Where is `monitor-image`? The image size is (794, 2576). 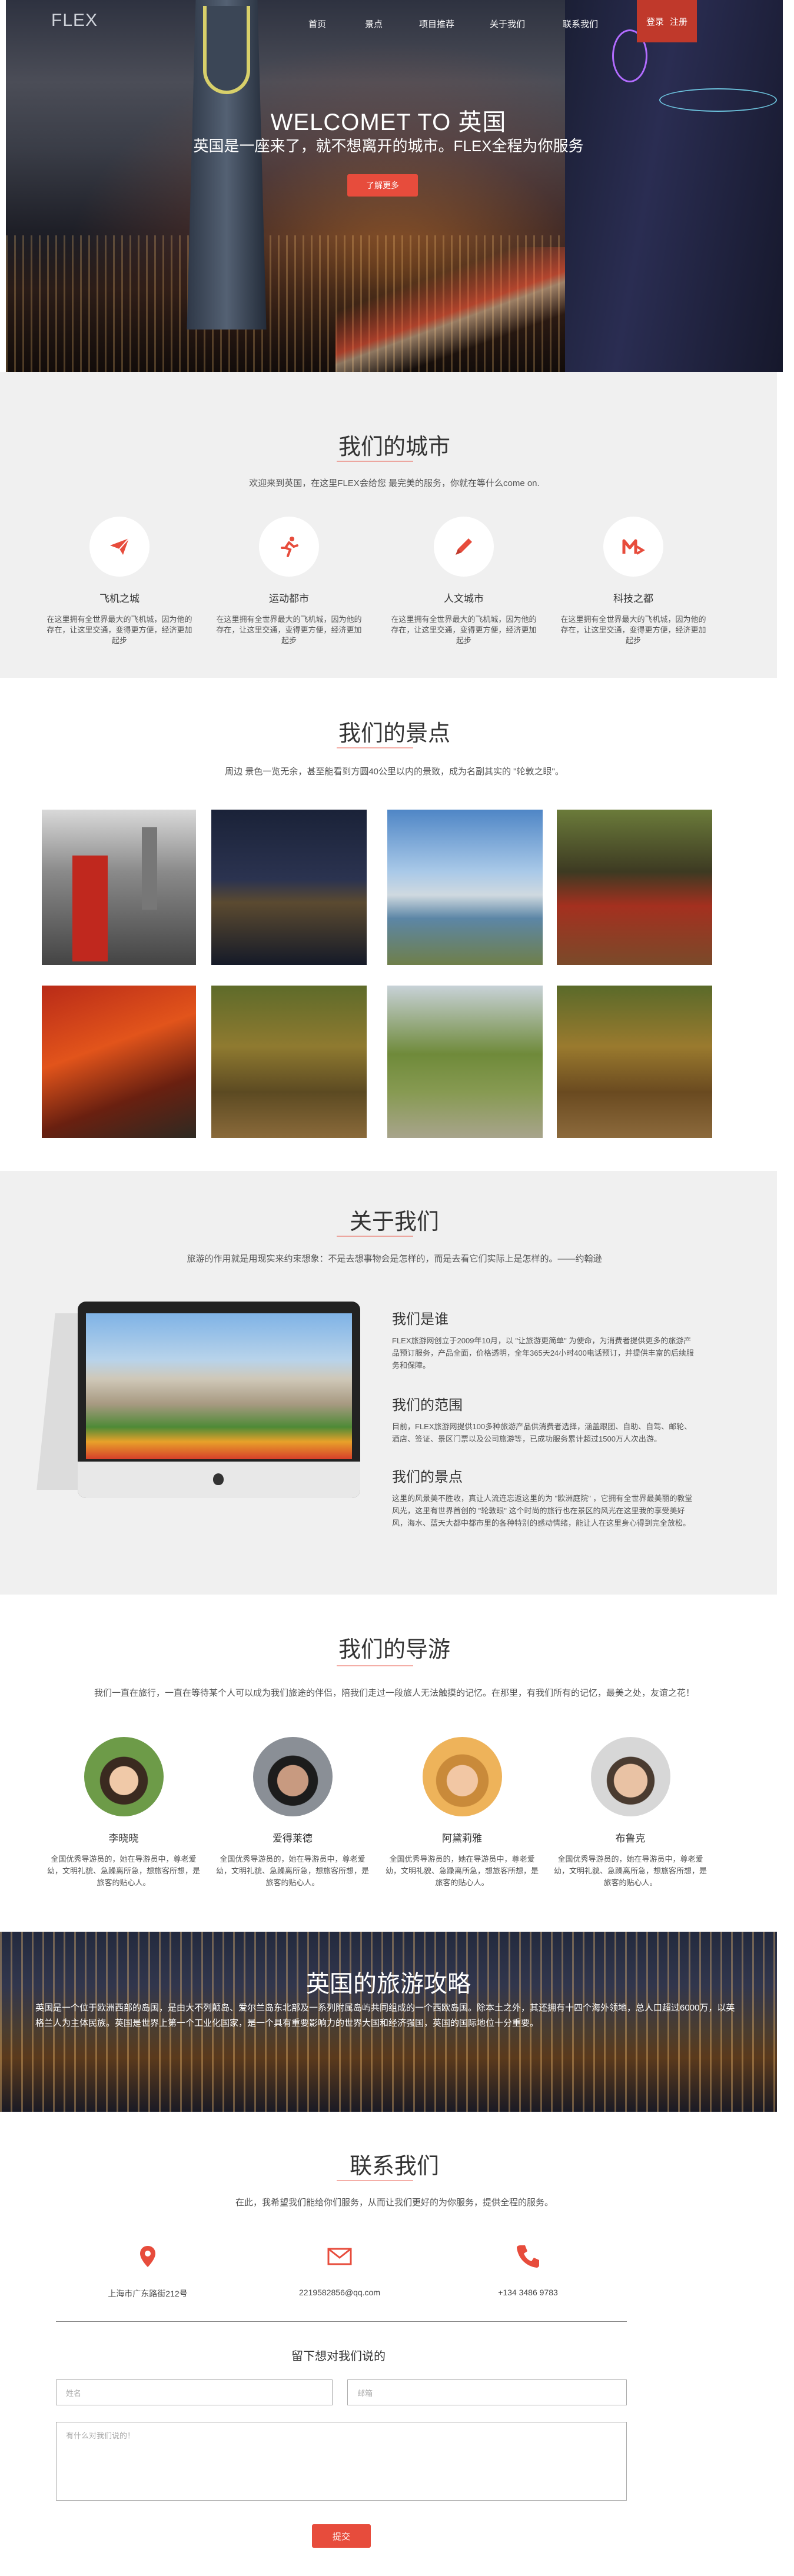
monitor-image is located at coordinates (200, 1400).